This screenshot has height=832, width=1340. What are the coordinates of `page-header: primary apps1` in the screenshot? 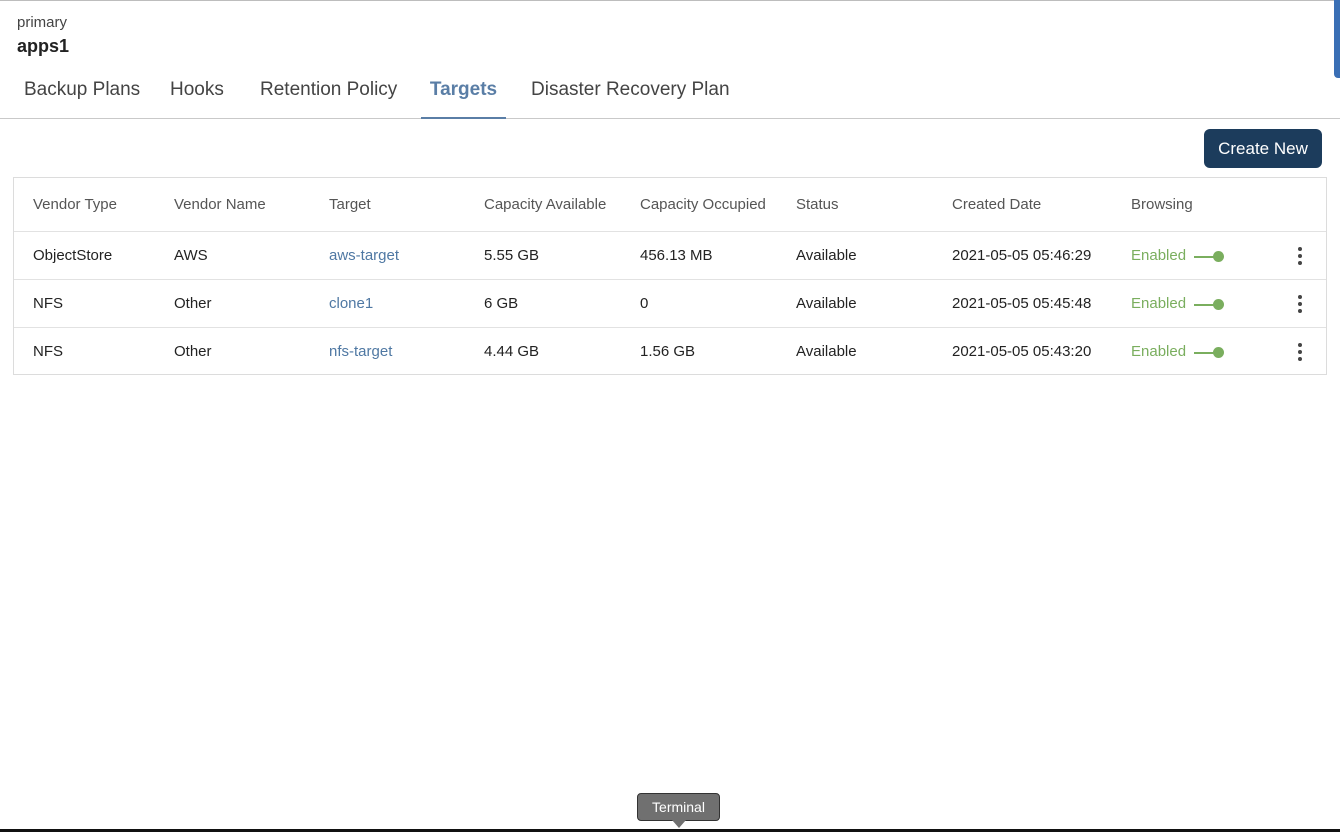 It's located at (43, 35).